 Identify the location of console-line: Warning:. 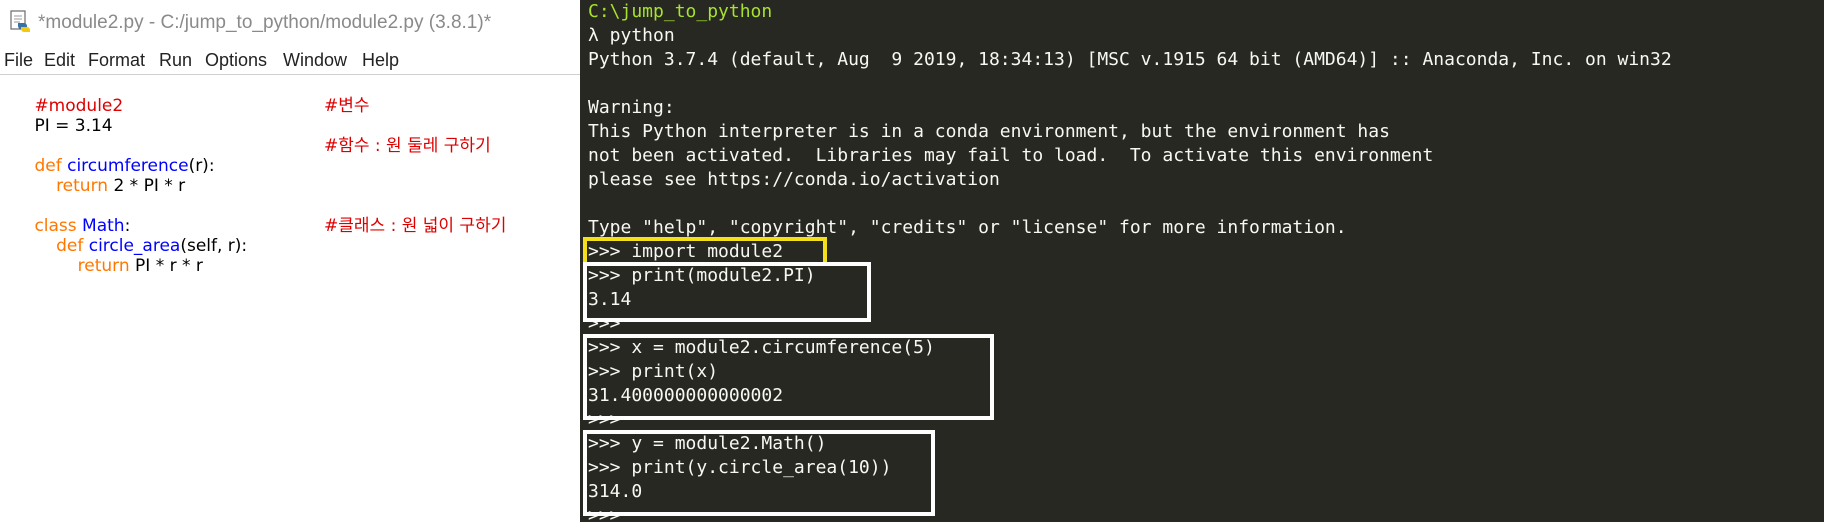
(631, 107).